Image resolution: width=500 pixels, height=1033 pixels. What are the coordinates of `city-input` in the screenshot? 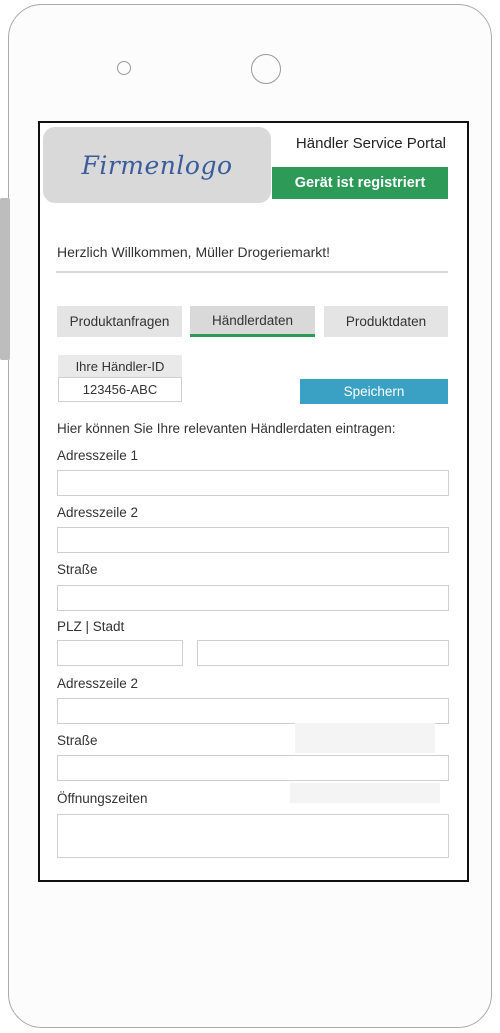 It's located at (323, 653).